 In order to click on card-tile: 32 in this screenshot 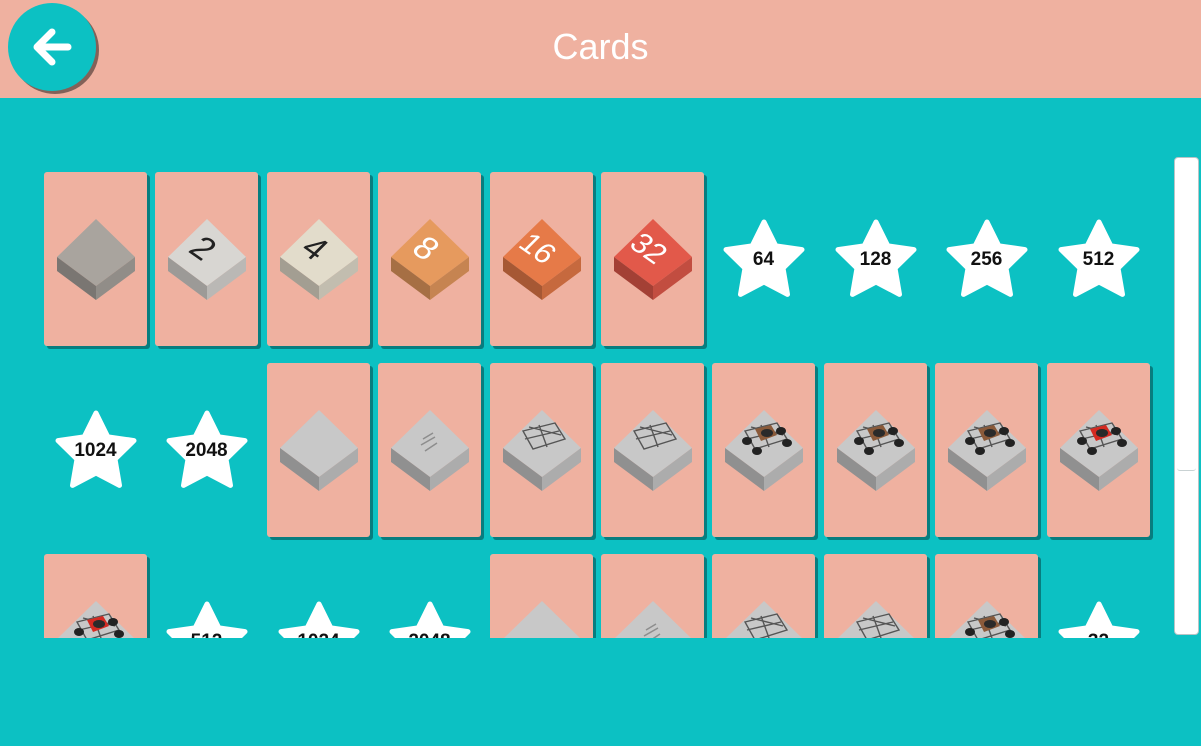, I will do `click(652, 259)`.